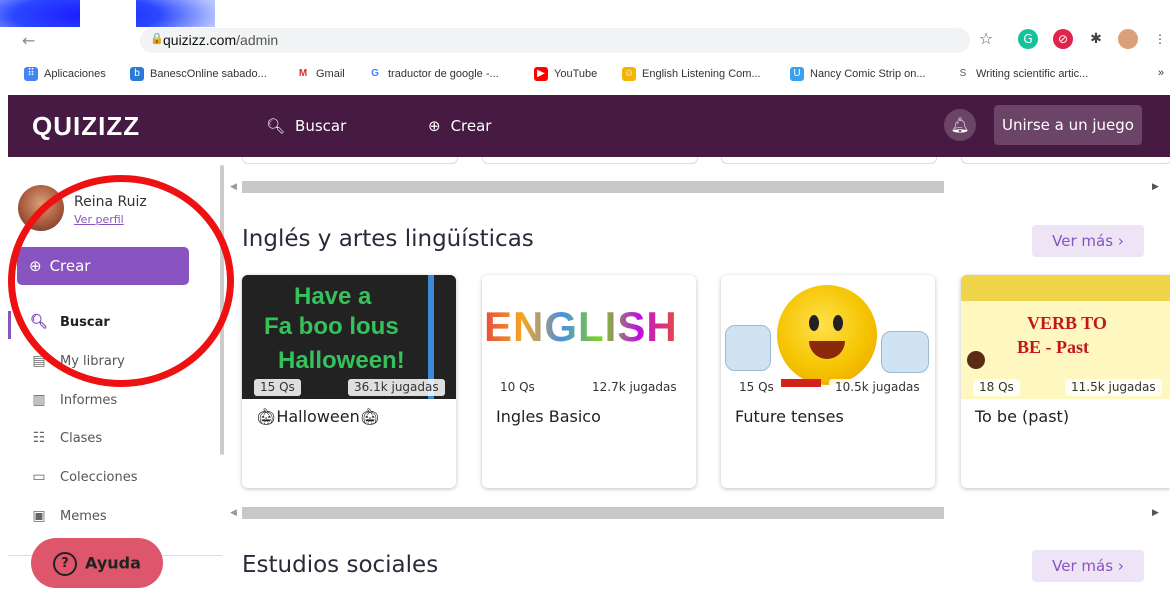  Describe the element at coordinates (1160, 39) in the screenshot. I see `menu-dots-icon: ⋮` at that location.